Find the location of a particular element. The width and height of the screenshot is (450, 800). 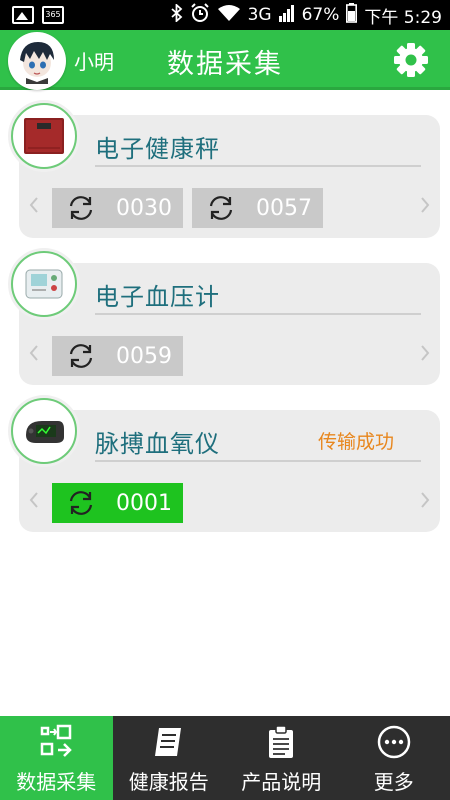

record-button-active: 0001 is located at coordinates (117, 503).